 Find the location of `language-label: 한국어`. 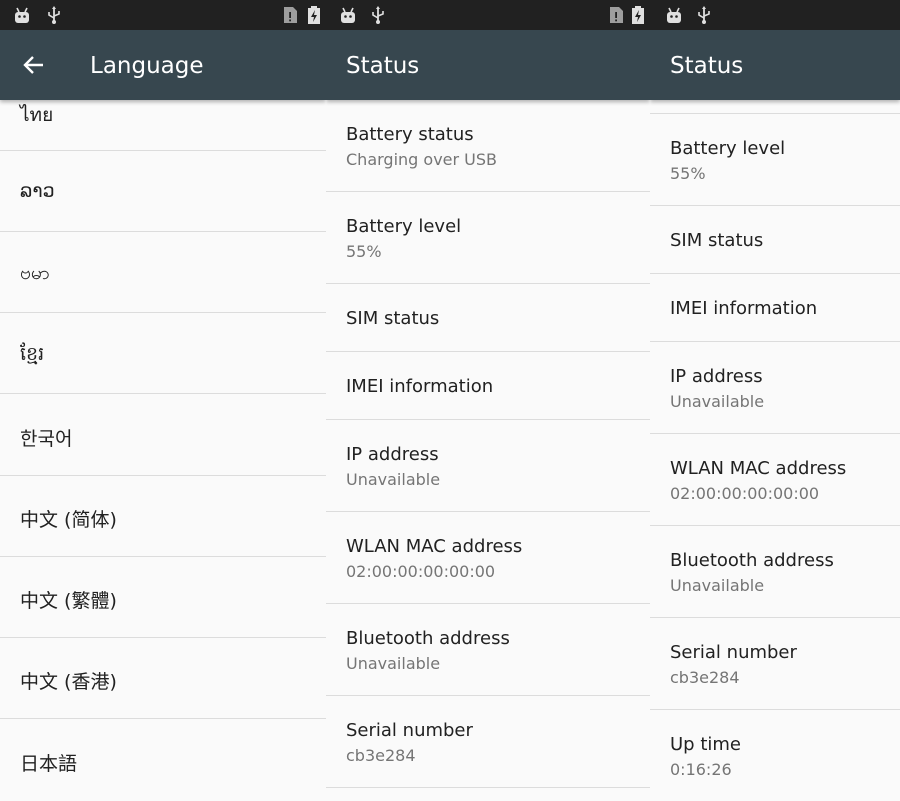

language-label: 한국어 is located at coordinates (46, 439).